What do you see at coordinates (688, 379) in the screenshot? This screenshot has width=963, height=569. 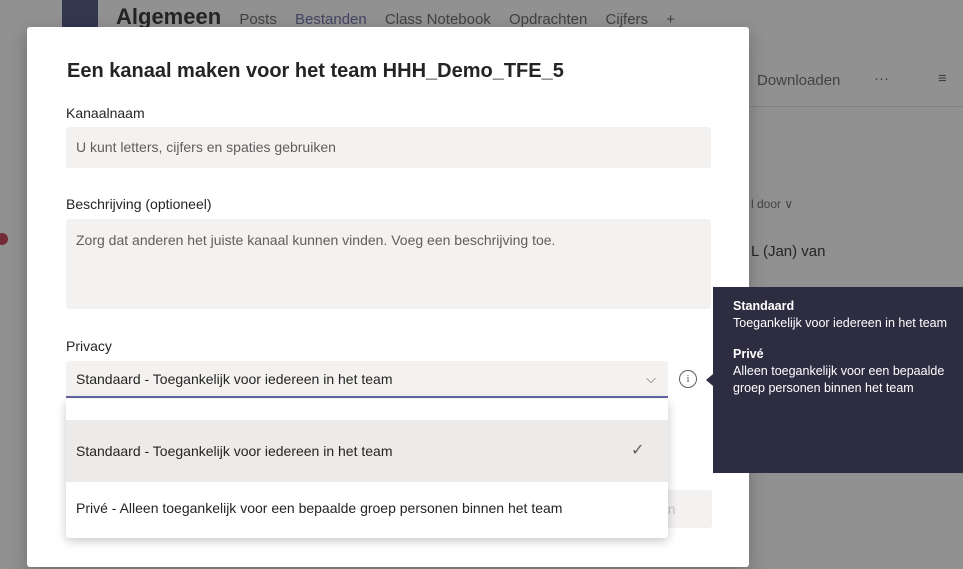 I see `info-icon: i` at bounding box center [688, 379].